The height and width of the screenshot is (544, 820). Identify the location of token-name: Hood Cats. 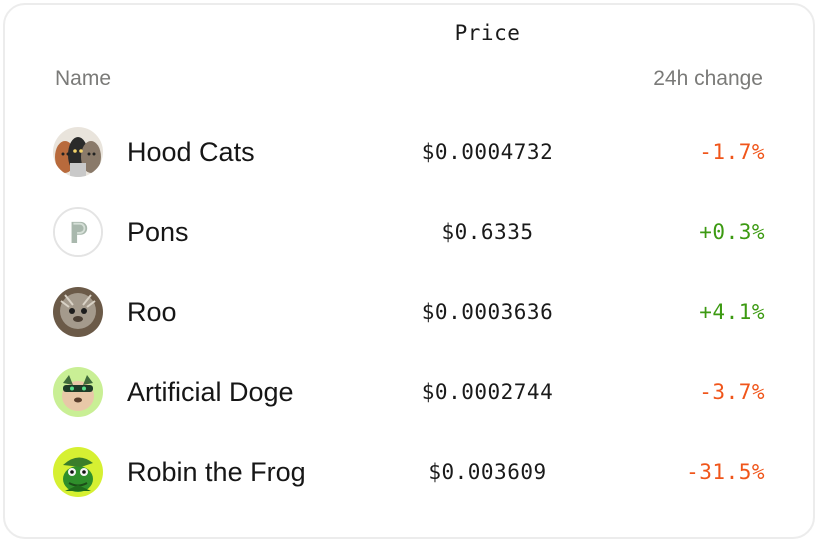
(191, 152).